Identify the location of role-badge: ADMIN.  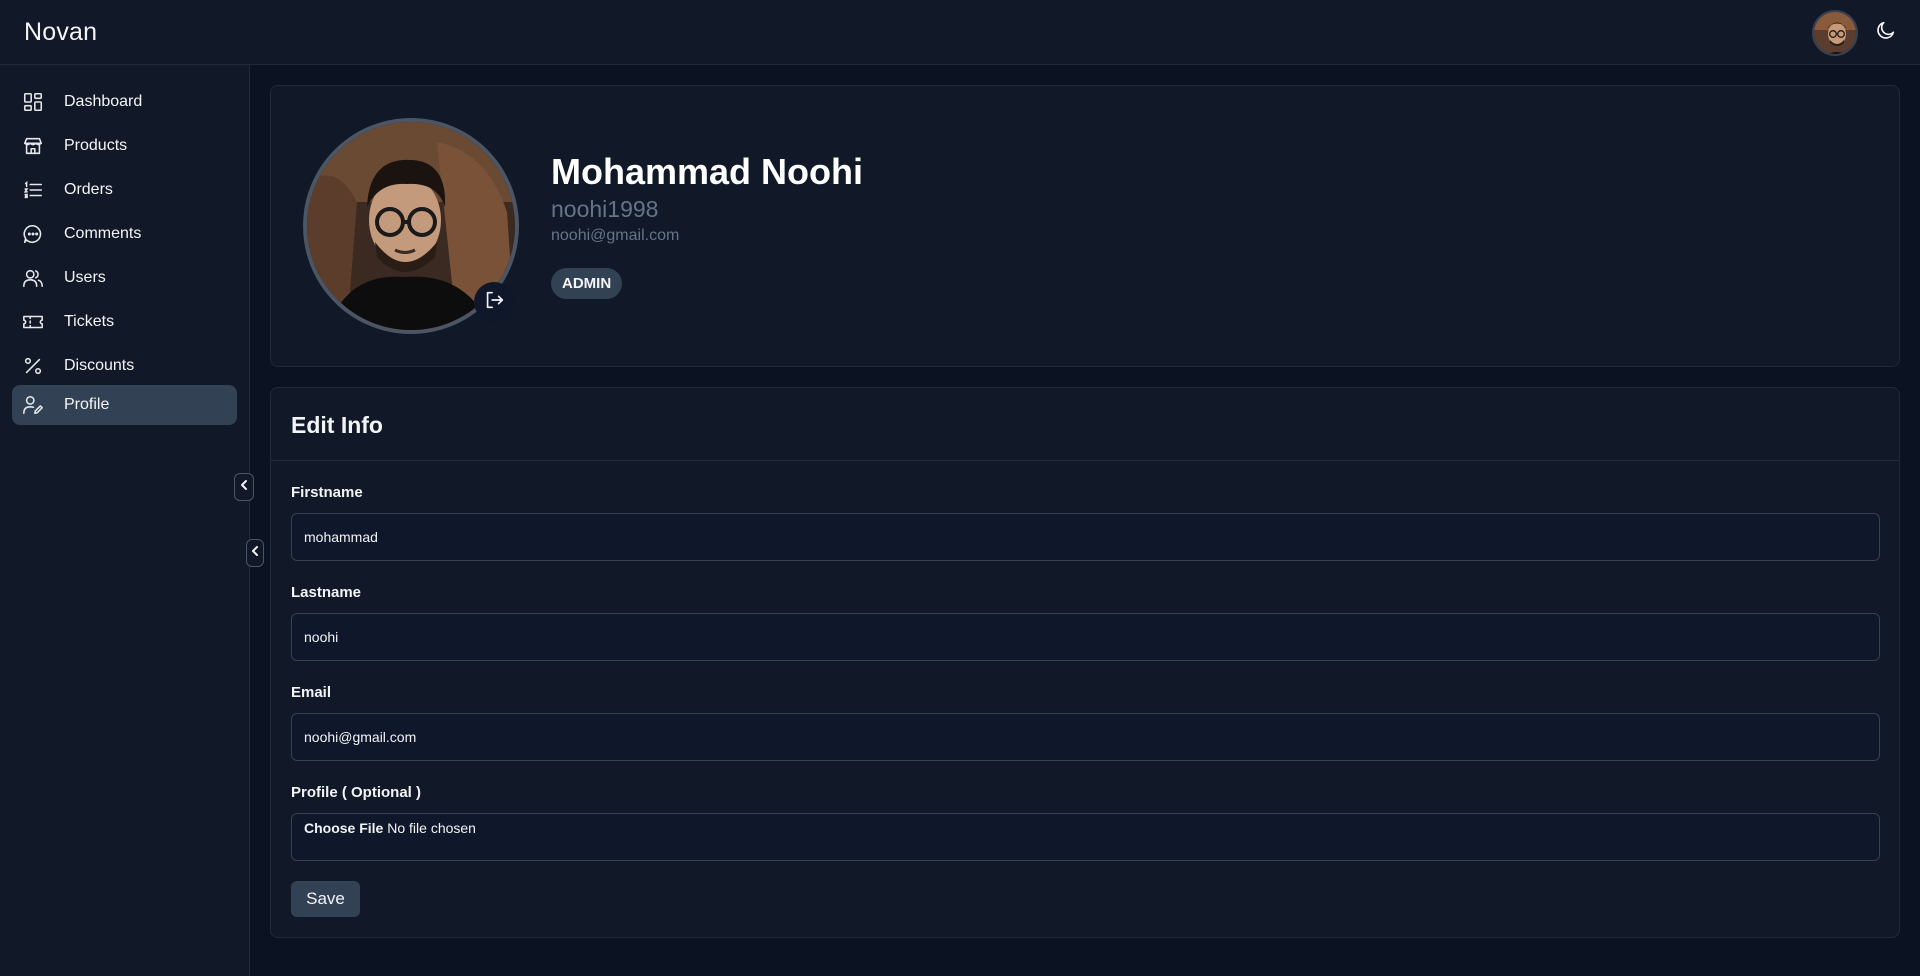
(587, 283).